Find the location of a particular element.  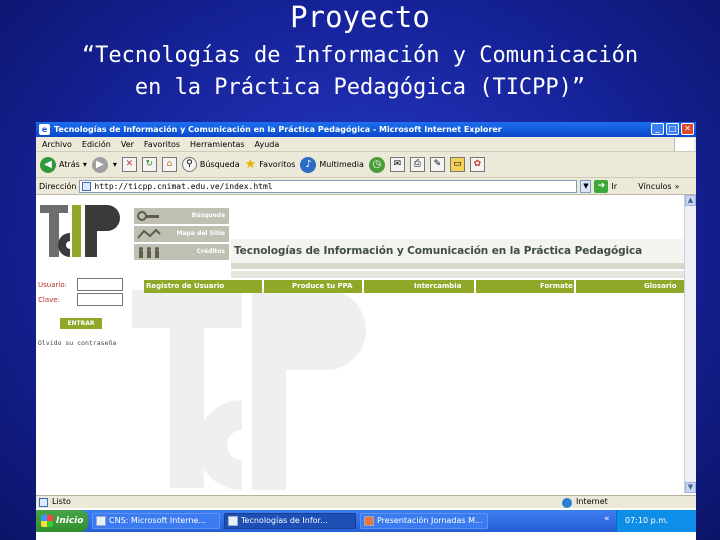

system-tray: 07:10 p.m. is located at coordinates (656, 521).